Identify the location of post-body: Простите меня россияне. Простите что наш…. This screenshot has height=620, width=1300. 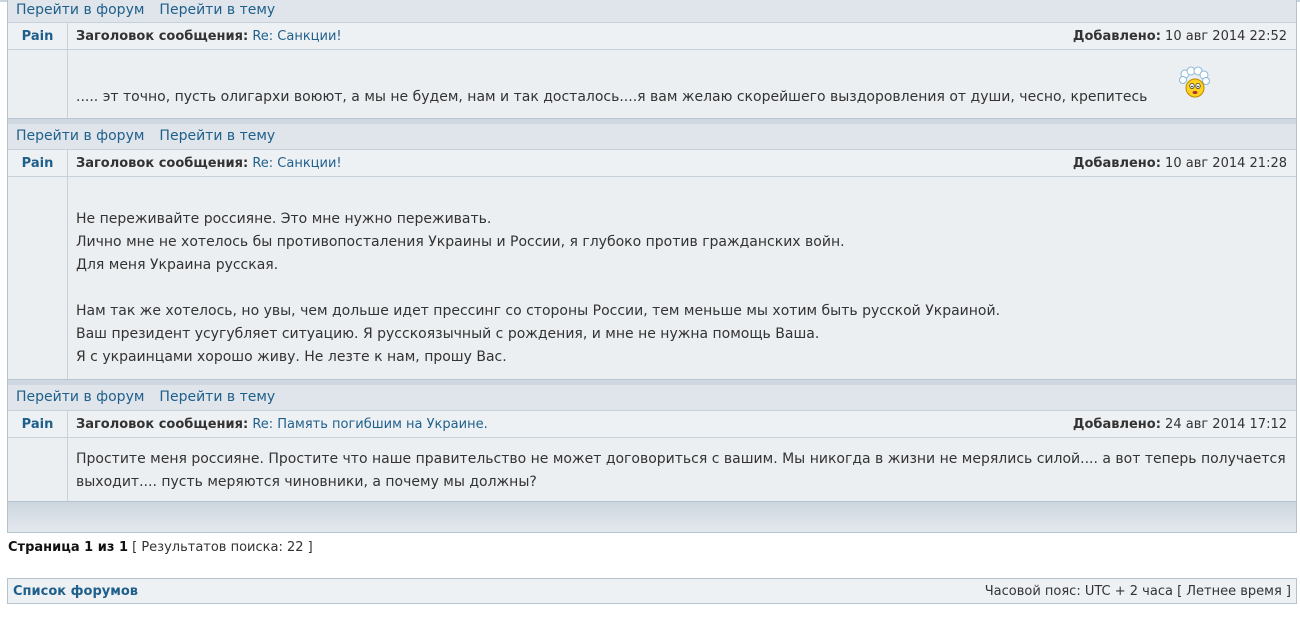
(652, 469).